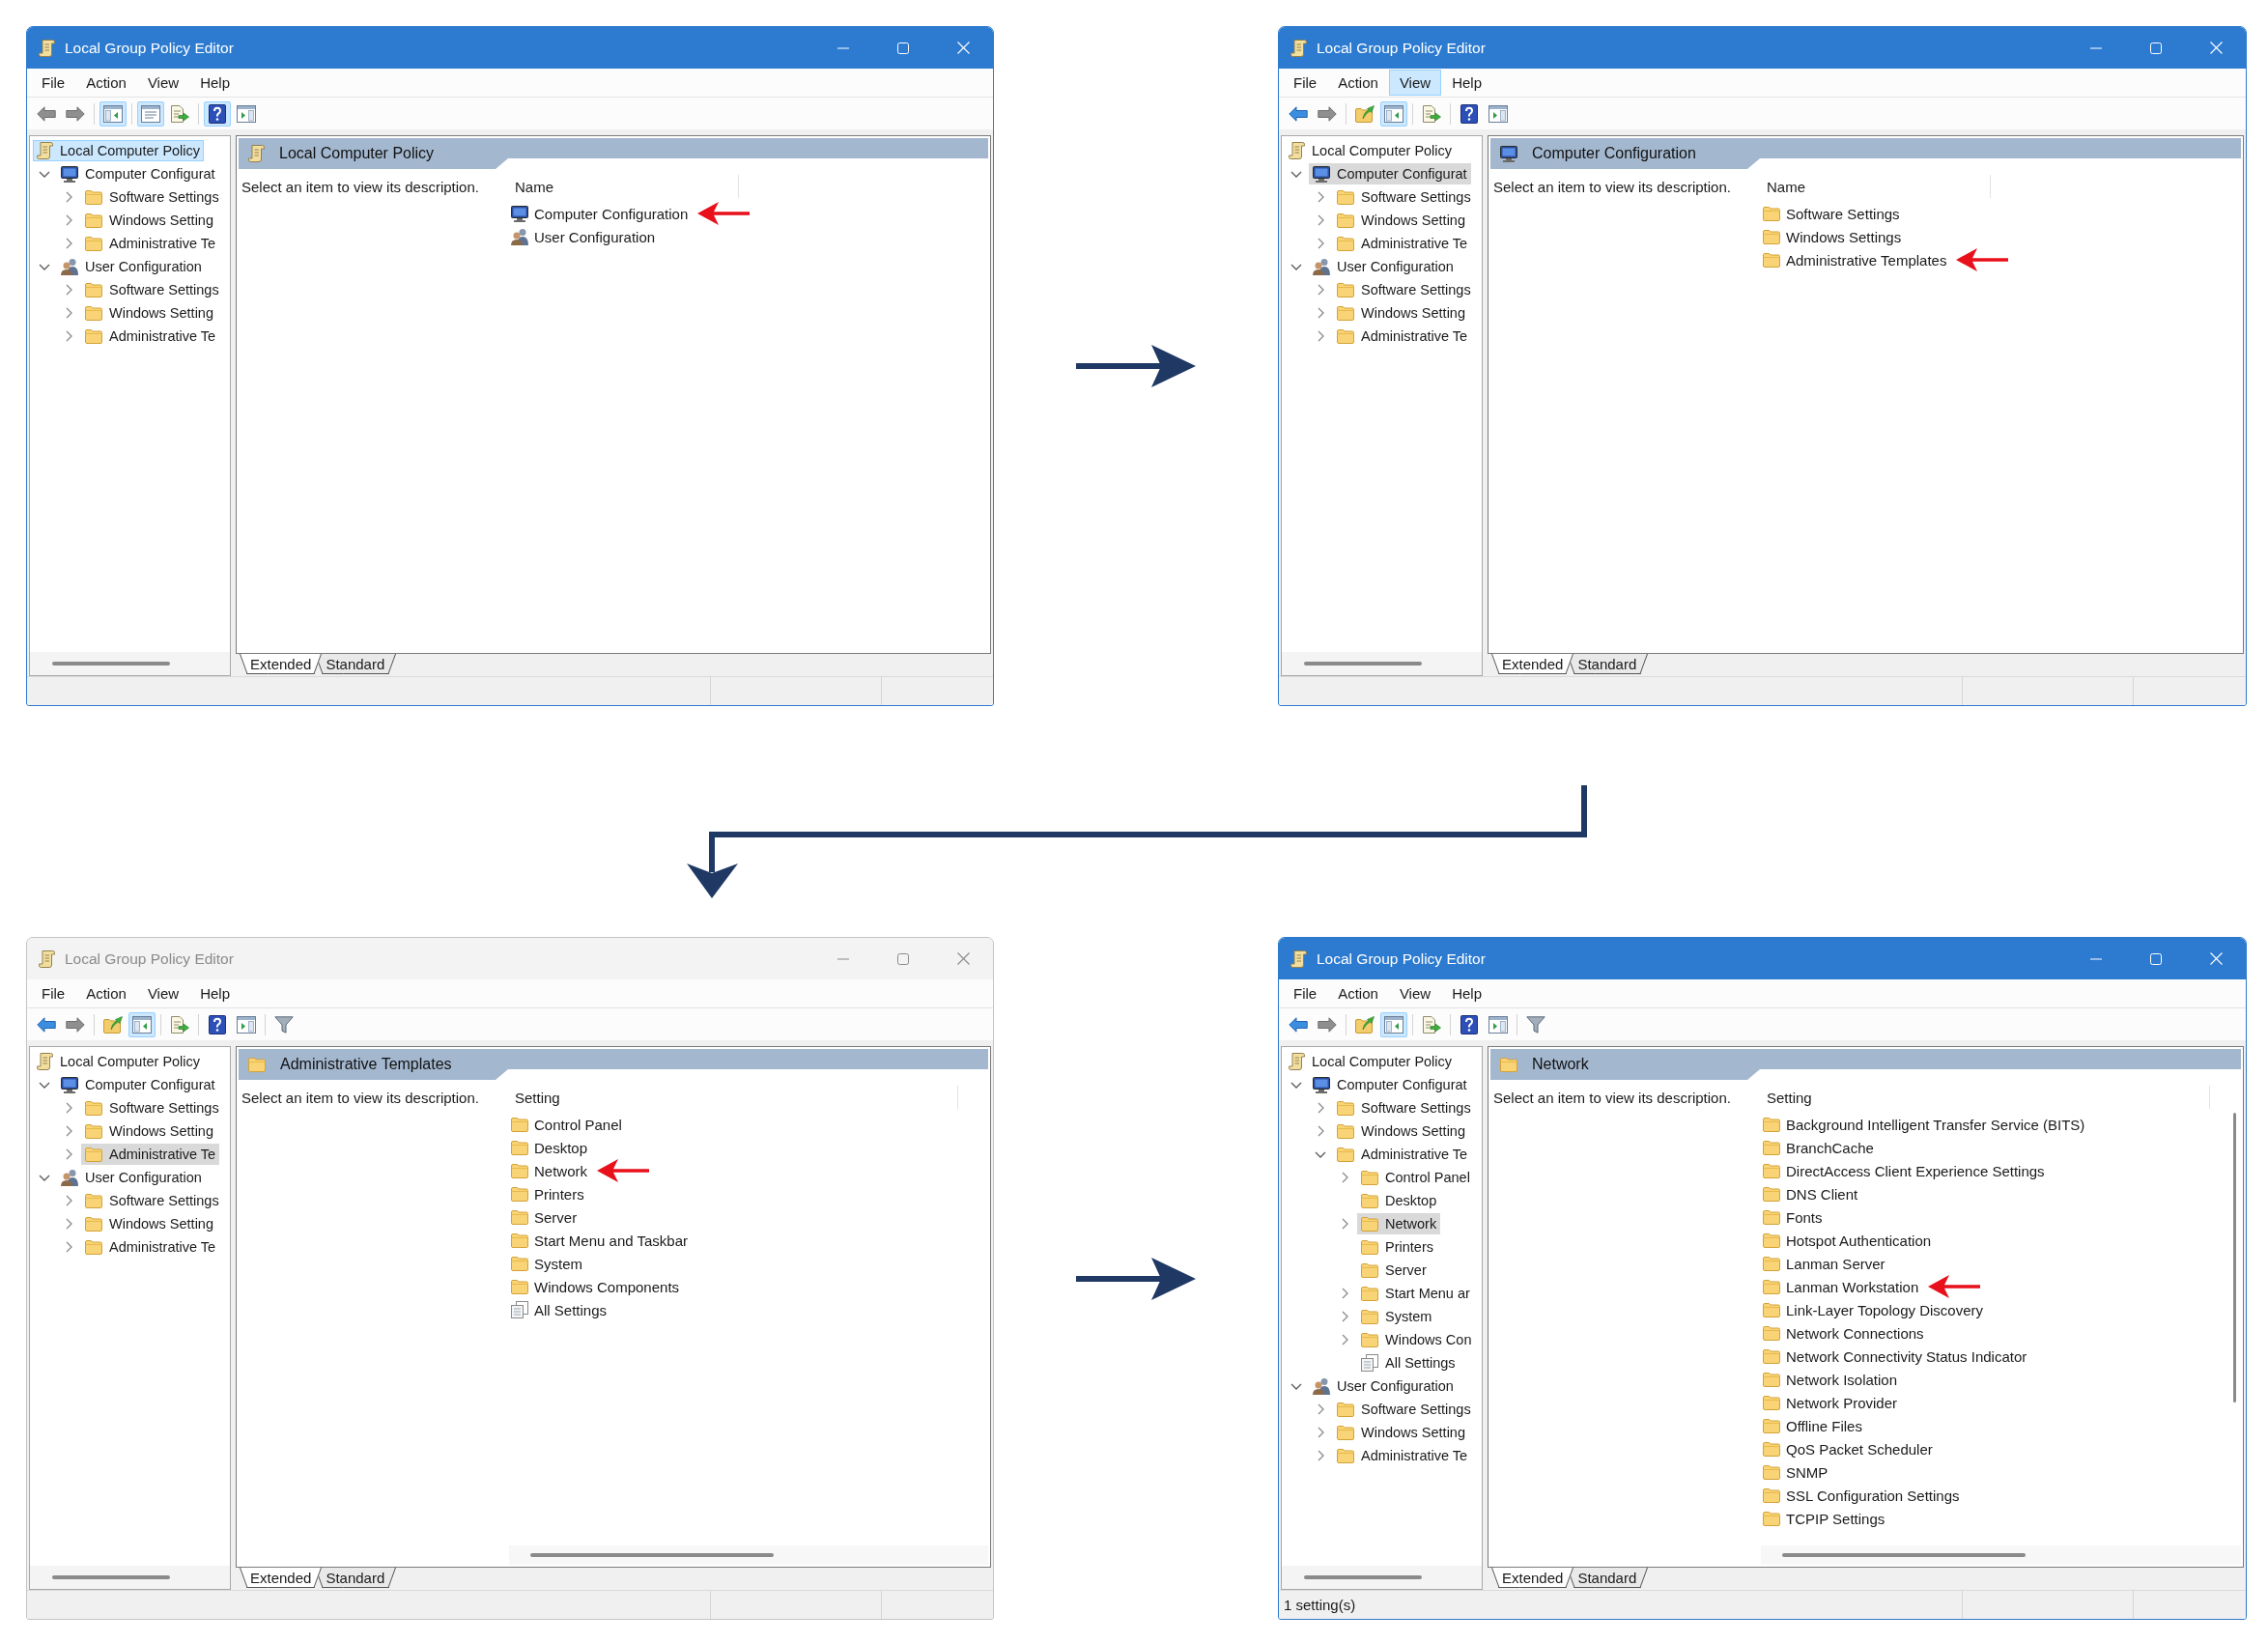 The image size is (2268, 1643). Describe the element at coordinates (1861, 1495) in the screenshot. I see `list-item: SSL Configuration Settings` at that location.